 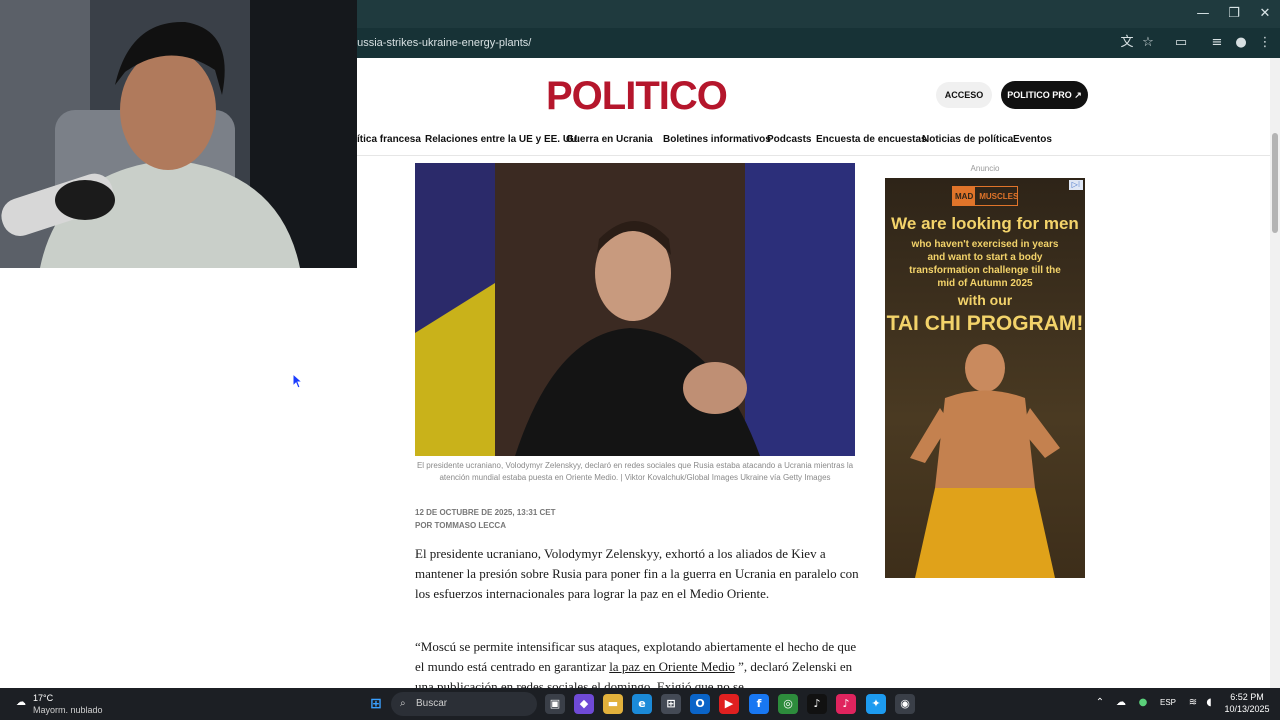 I want to click on politico-pro-button: POLITICO PRO ↗, so click(x=1044, y=95).